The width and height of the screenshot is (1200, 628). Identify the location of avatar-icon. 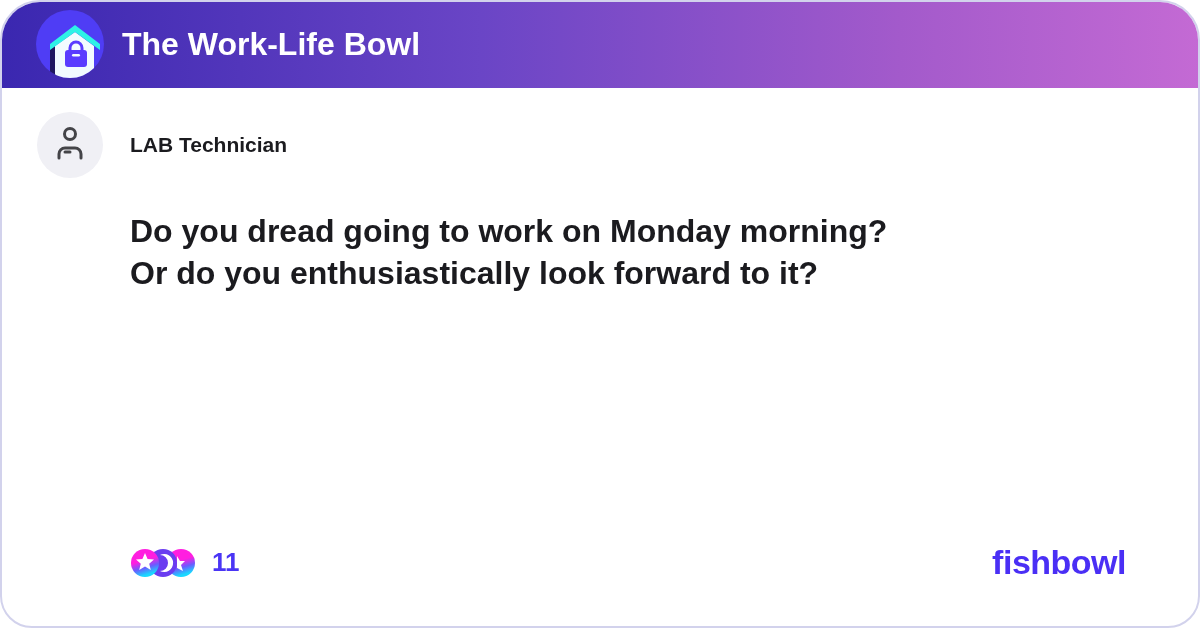
(70, 145).